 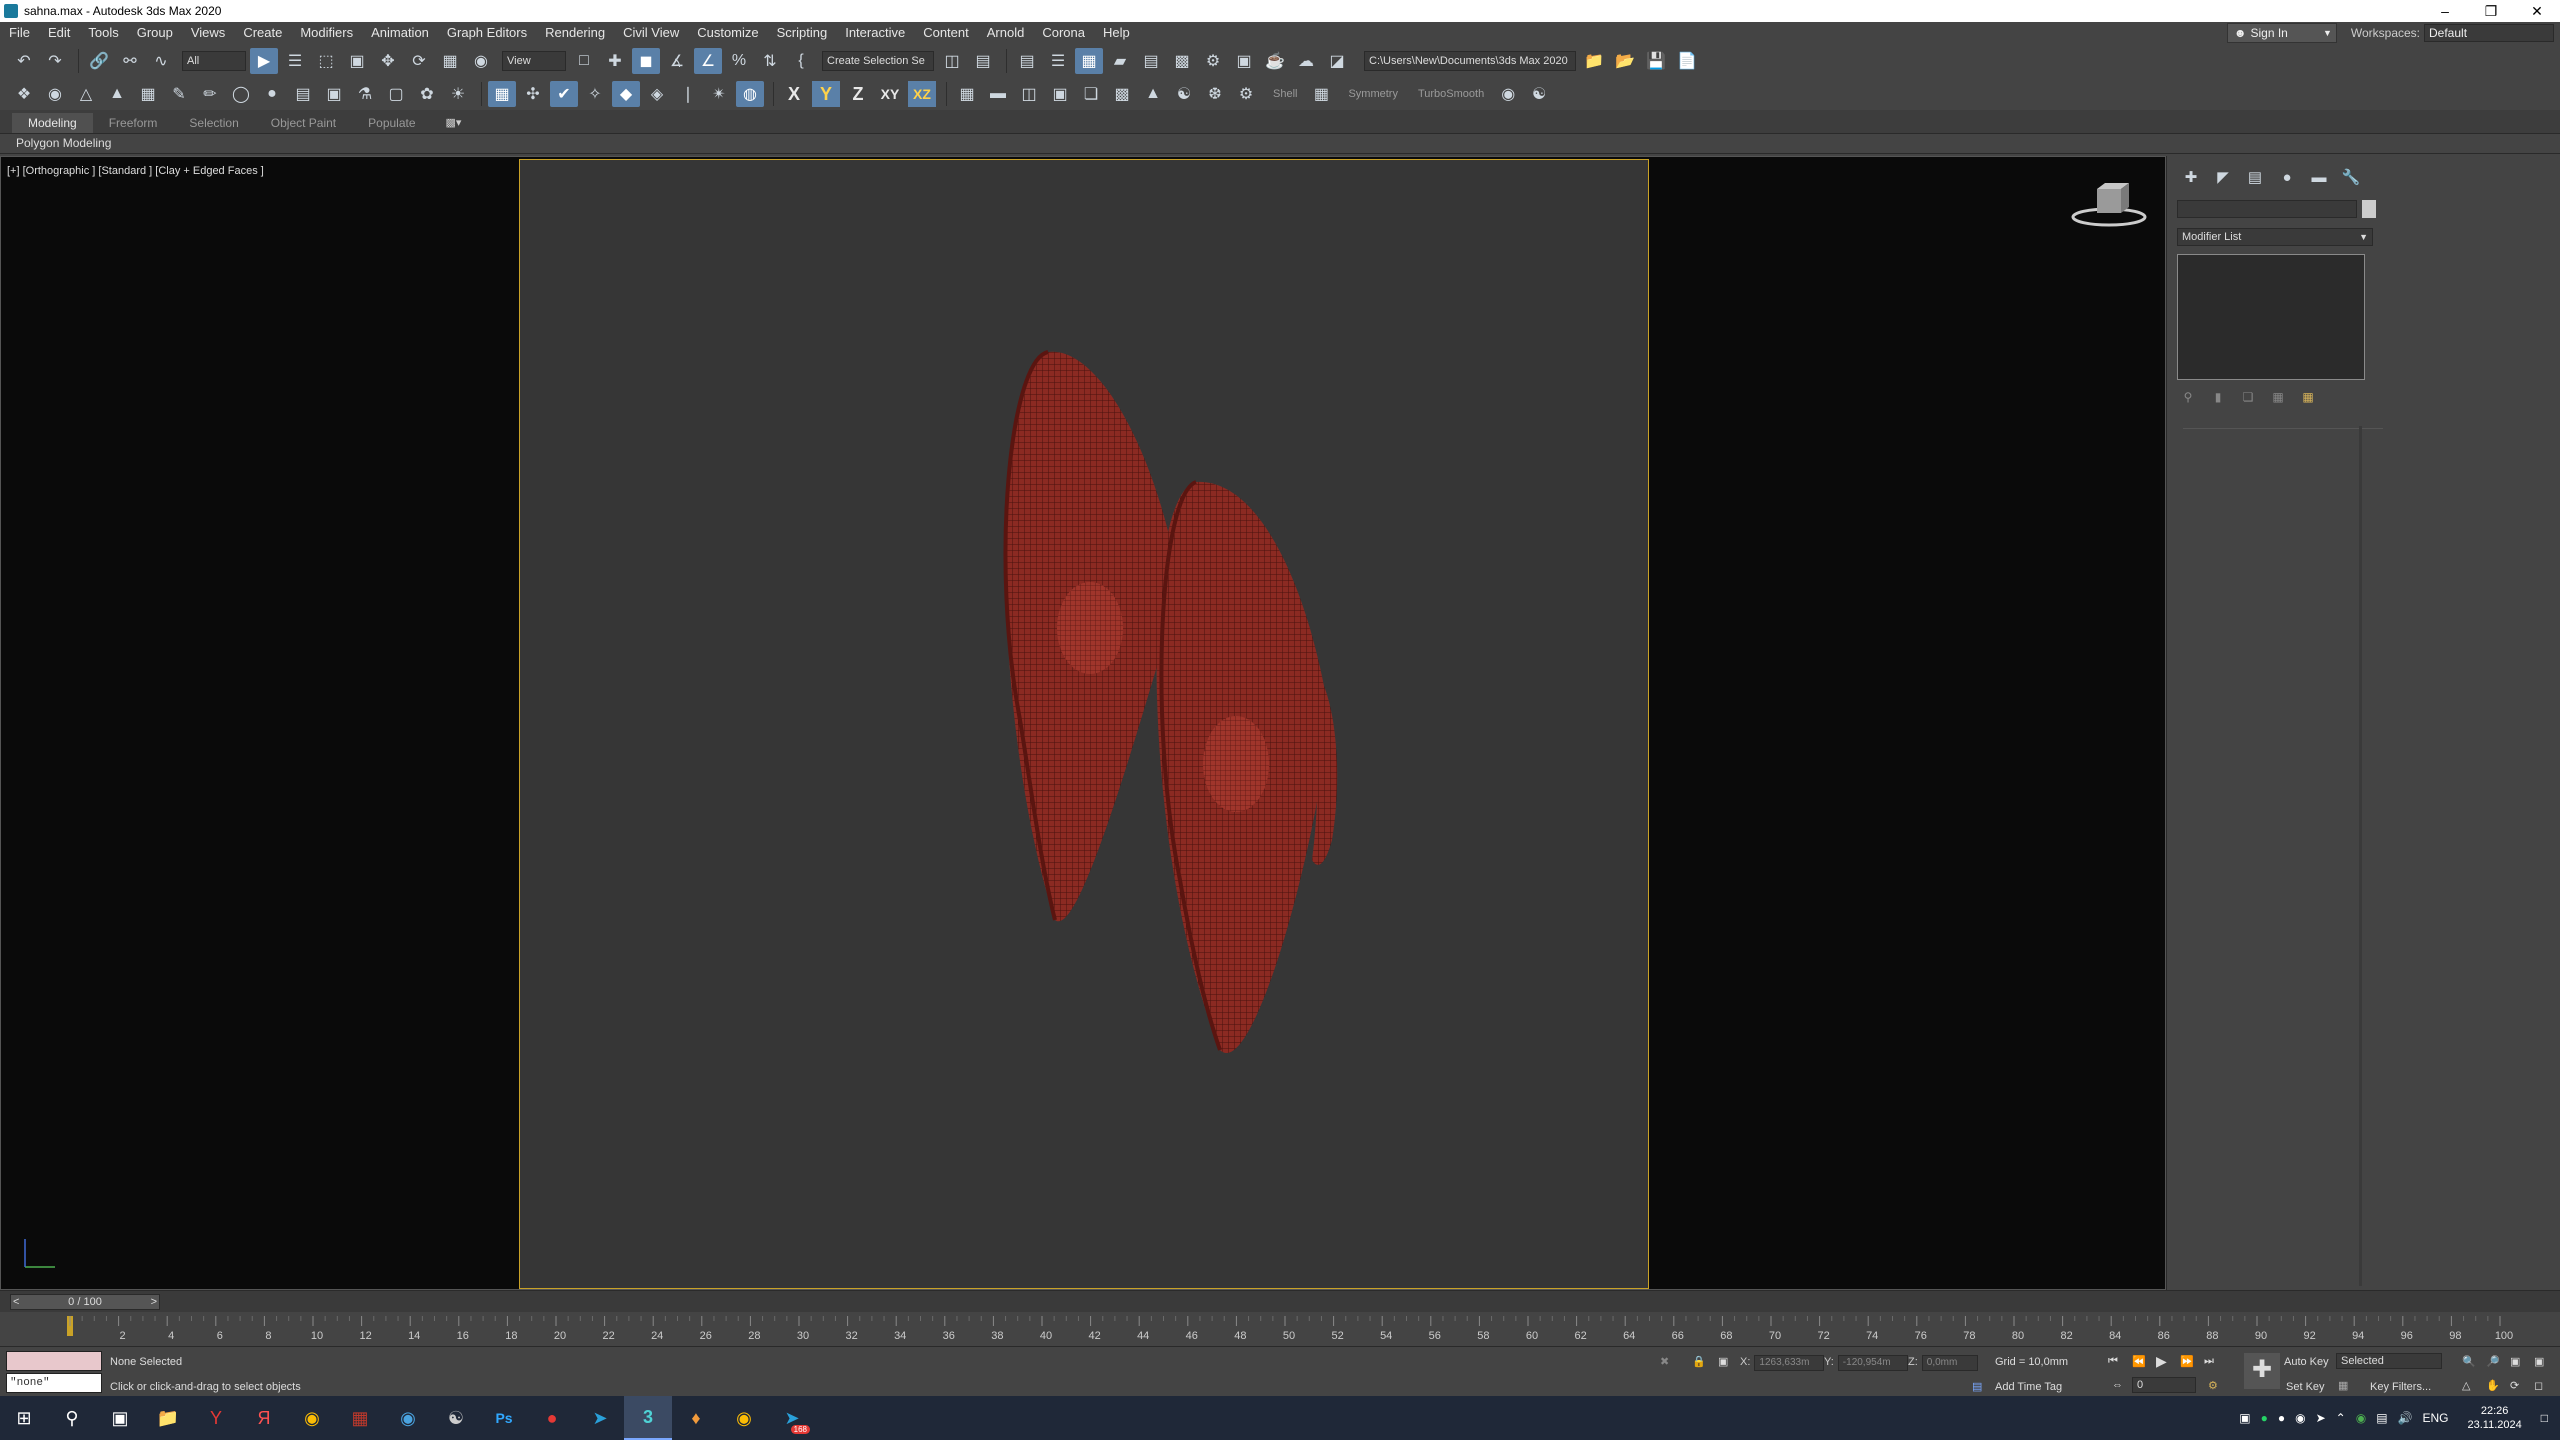 I want to click on clone-align-icon: ◫, so click(x=1029, y=94).